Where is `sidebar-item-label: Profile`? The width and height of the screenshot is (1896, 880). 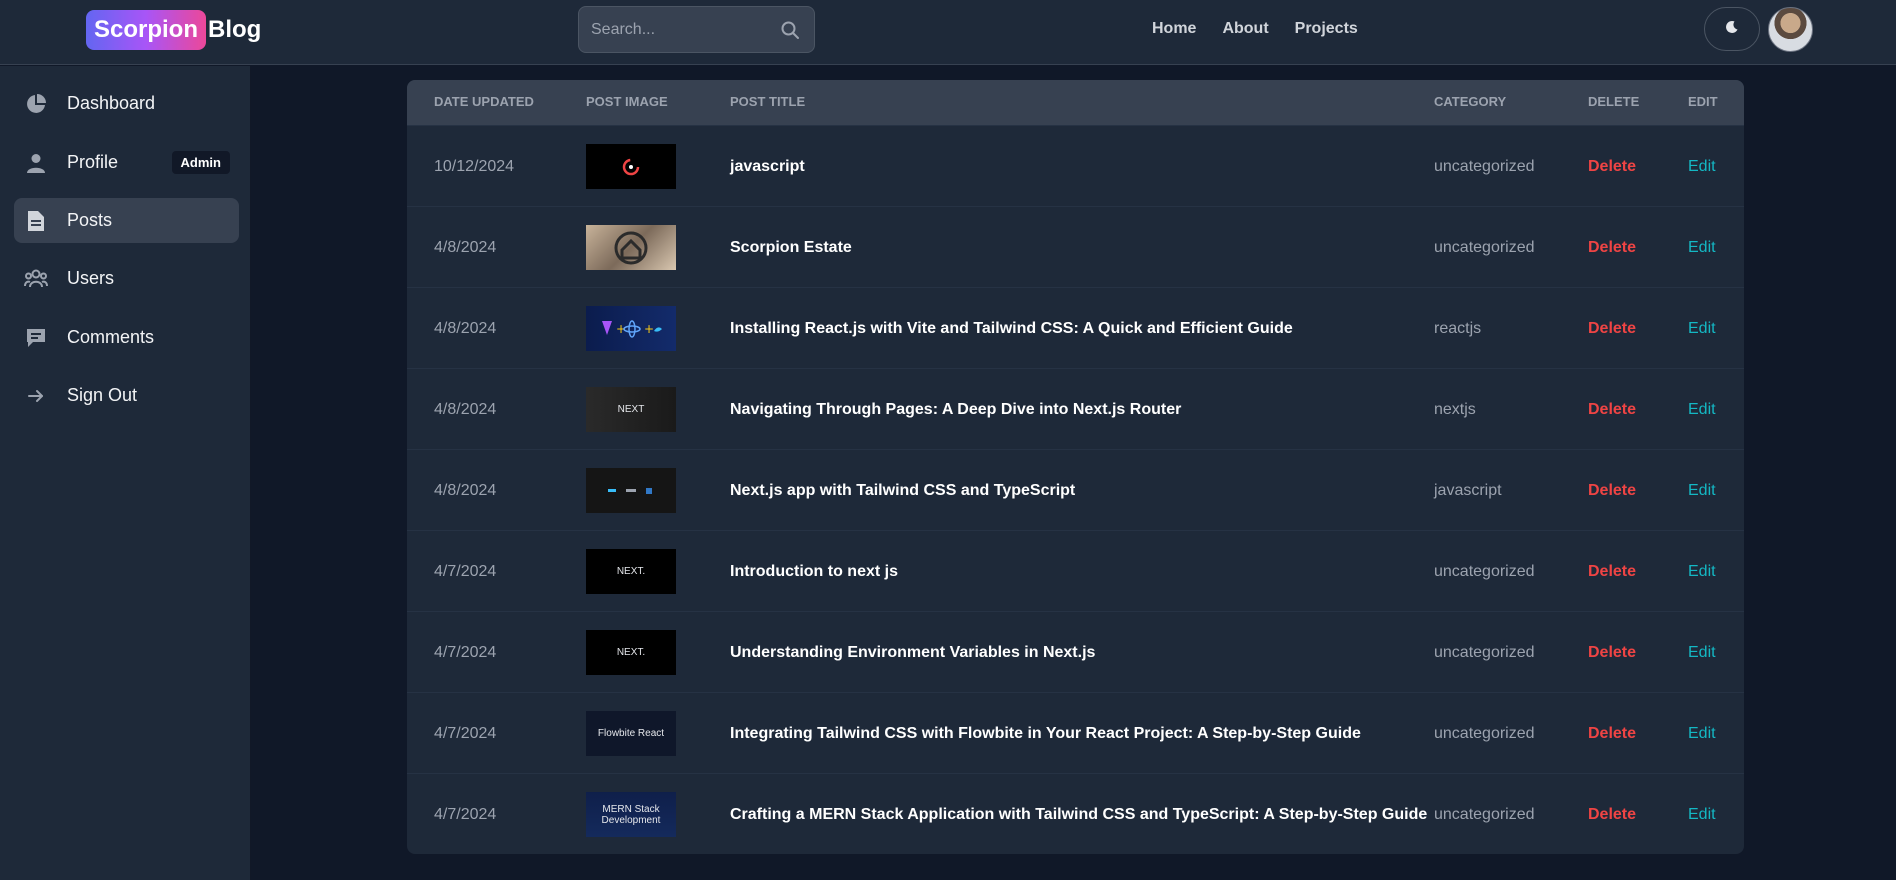
sidebar-item-label: Profile is located at coordinates (93, 162).